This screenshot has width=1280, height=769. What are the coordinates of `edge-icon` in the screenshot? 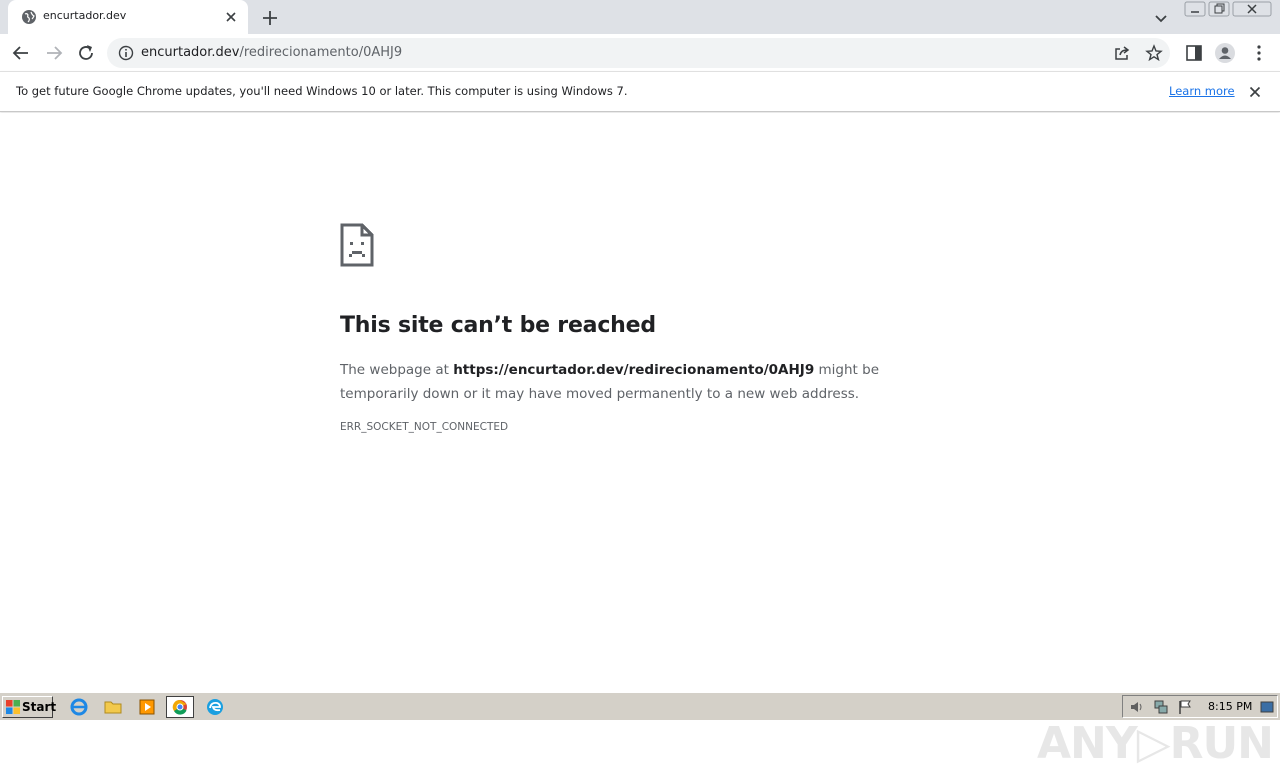 It's located at (215, 707).